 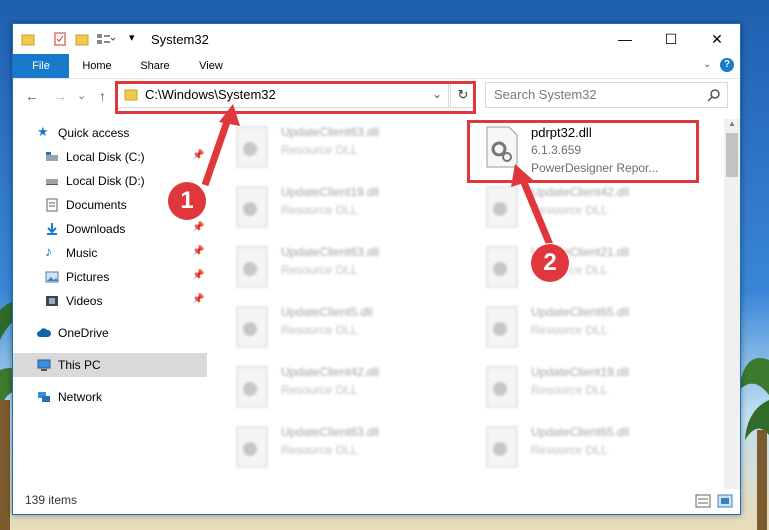 I want to click on video-icon, so click(x=52, y=301).